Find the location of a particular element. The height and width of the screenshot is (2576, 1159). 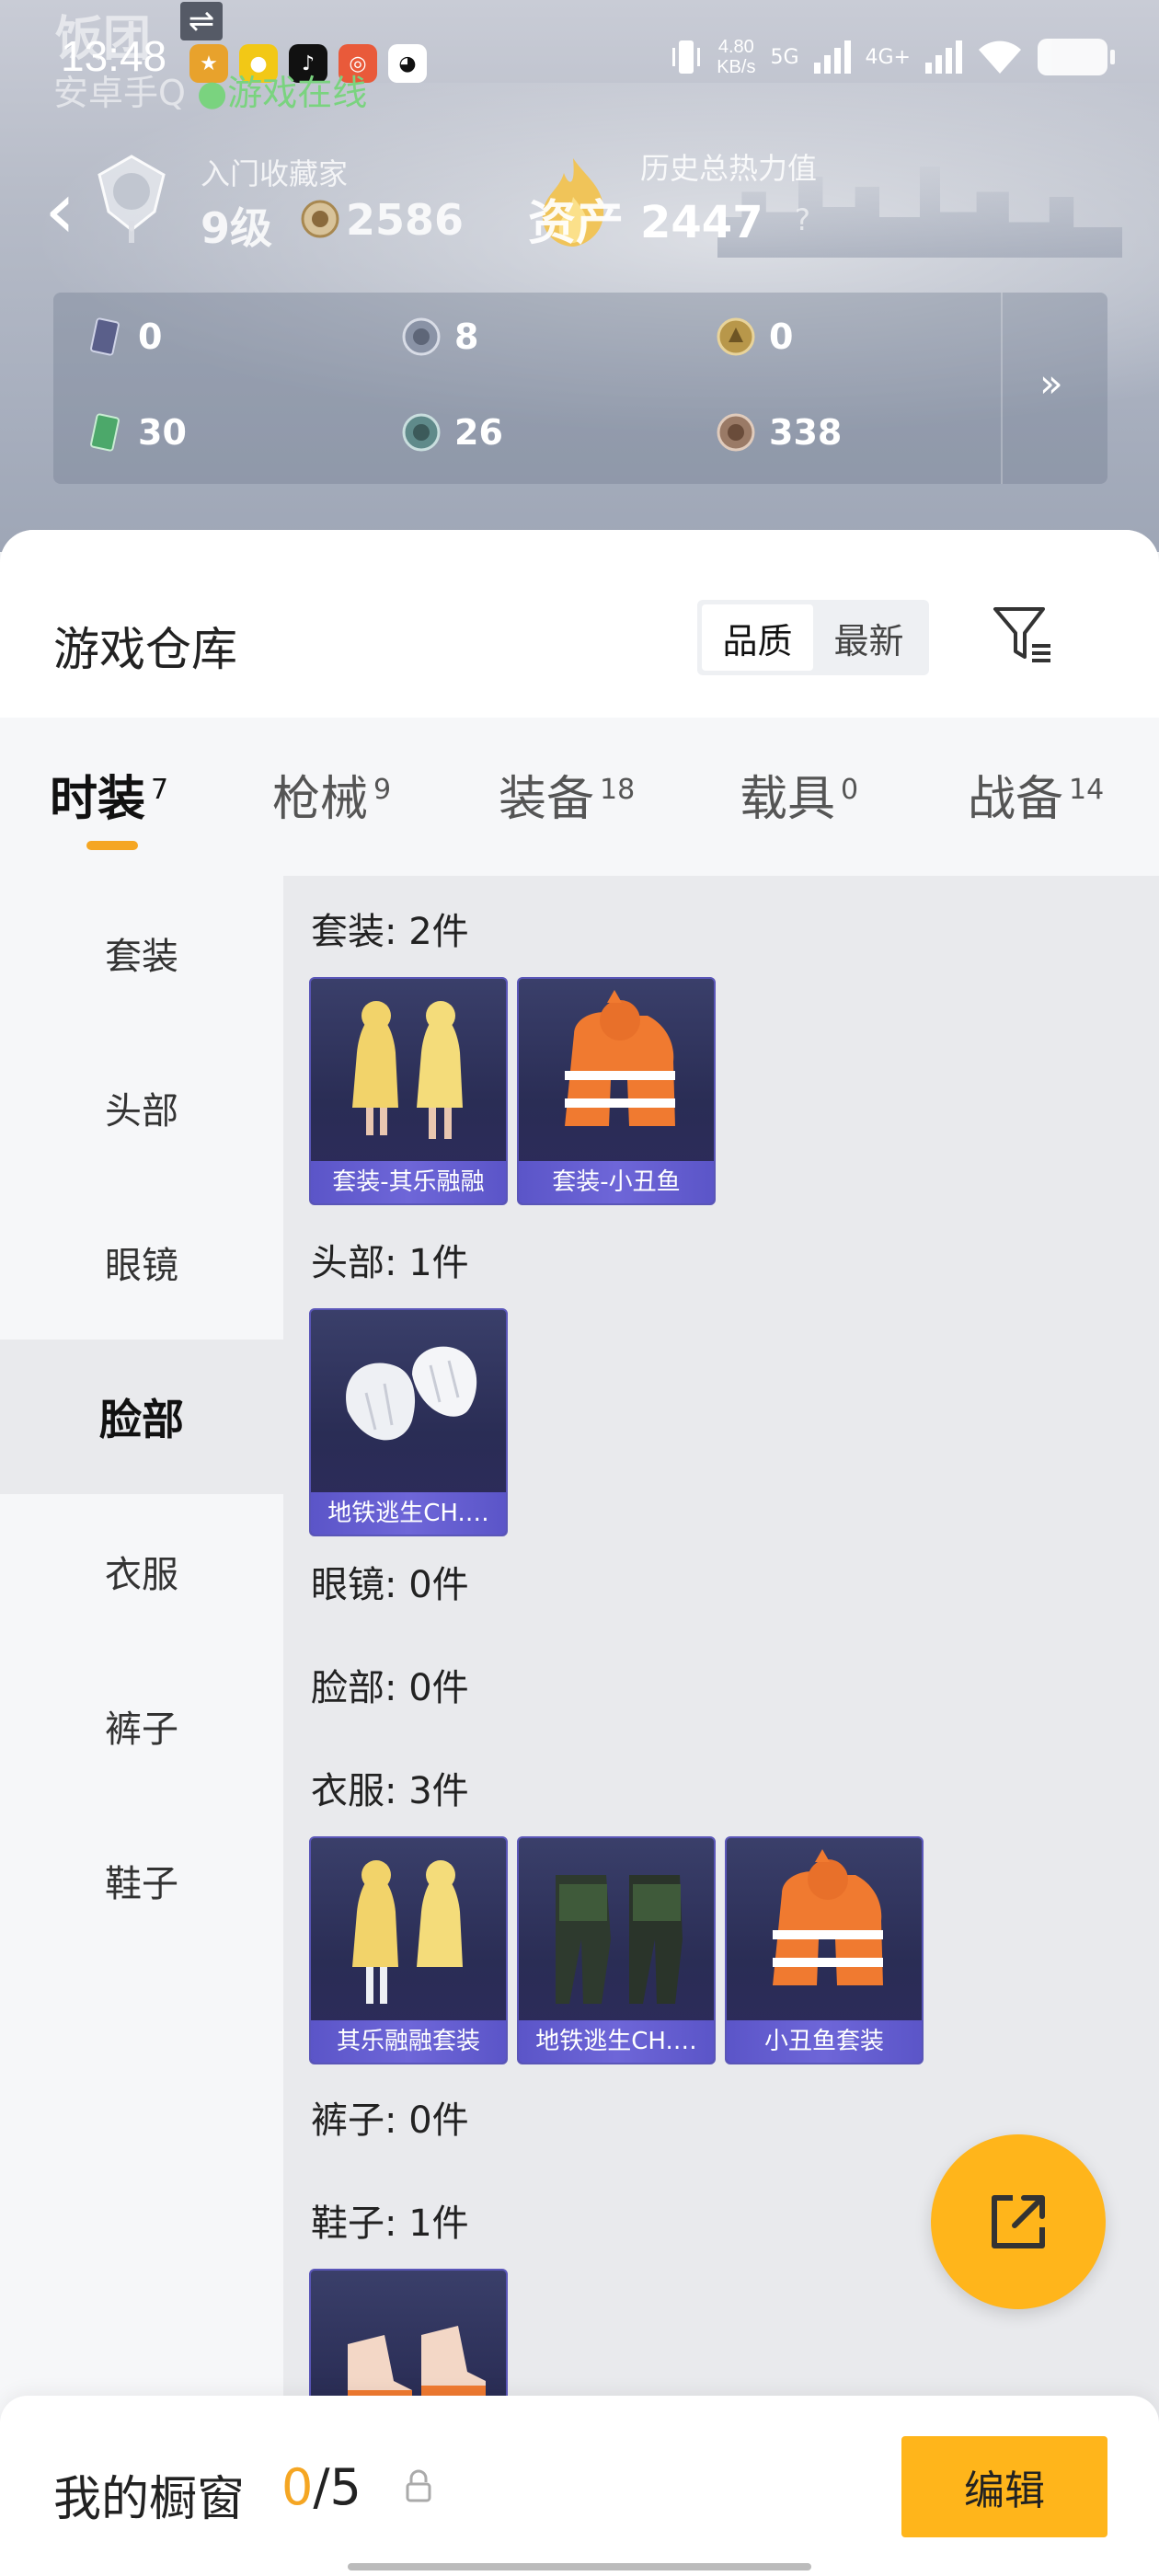

wifi-icon is located at coordinates (1000, 57).